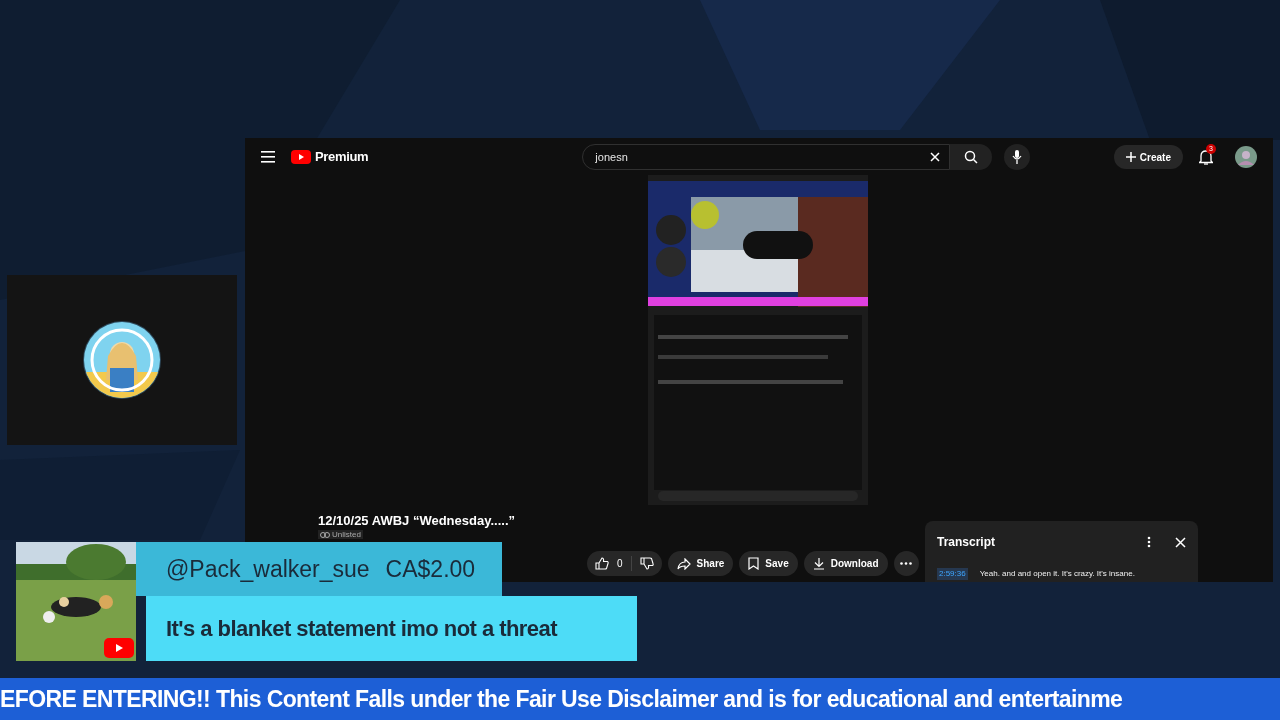 The image size is (1280, 720). What do you see at coordinates (768, 563) in the screenshot?
I see `save-button: Save` at bounding box center [768, 563].